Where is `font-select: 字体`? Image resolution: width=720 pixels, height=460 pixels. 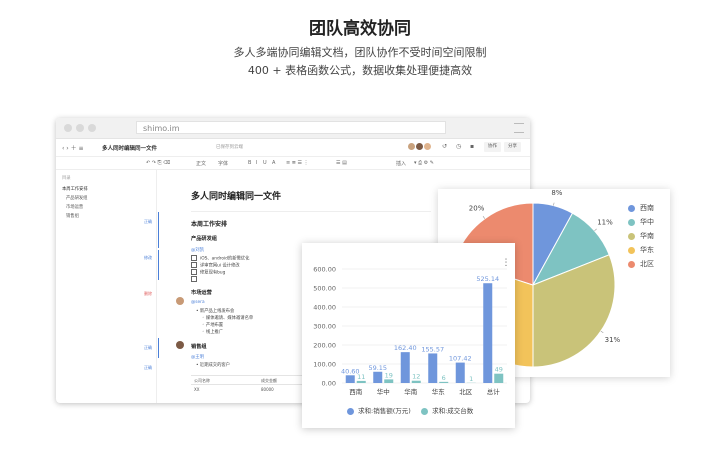 font-select: 字体 is located at coordinates (223, 163).